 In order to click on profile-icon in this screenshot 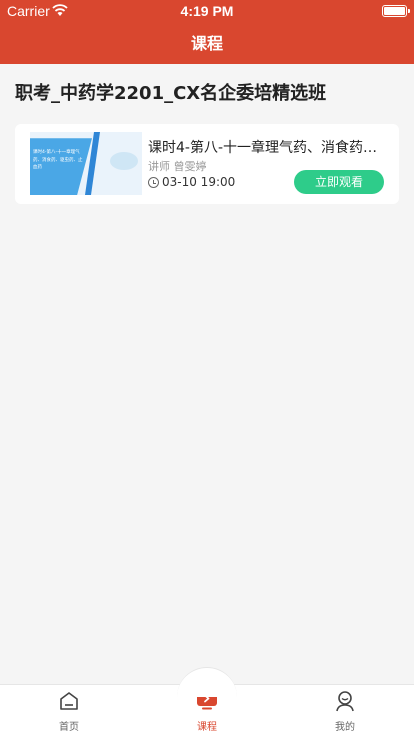, I will do `click(345, 701)`.